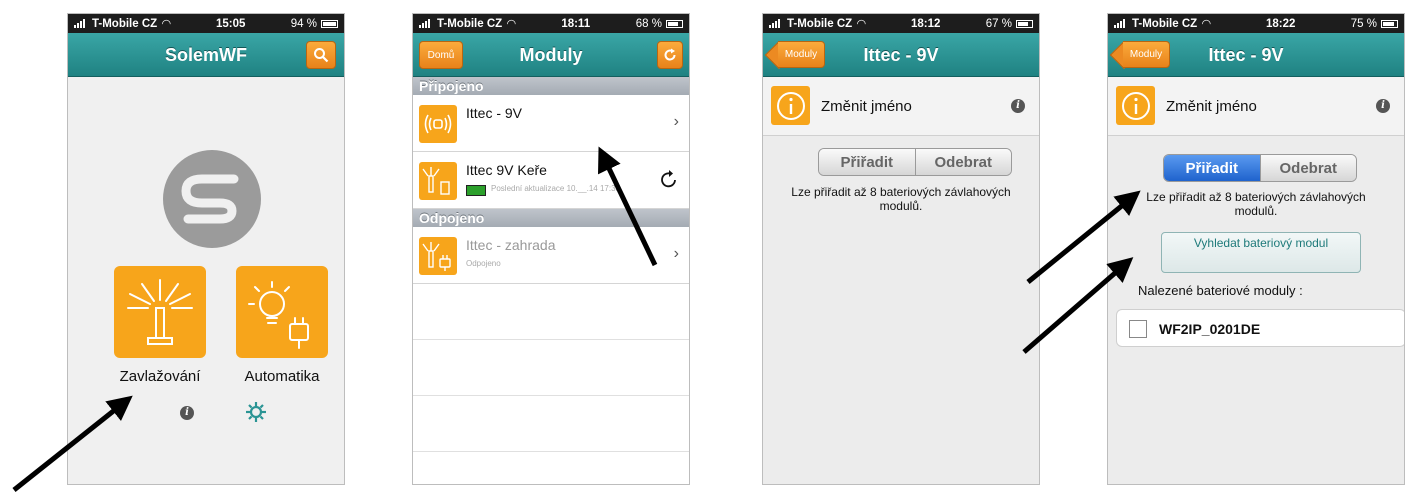 The width and height of the screenshot is (1405, 493). Describe the element at coordinates (483, 263) in the screenshot. I see `module-status: Odpojeno` at that location.